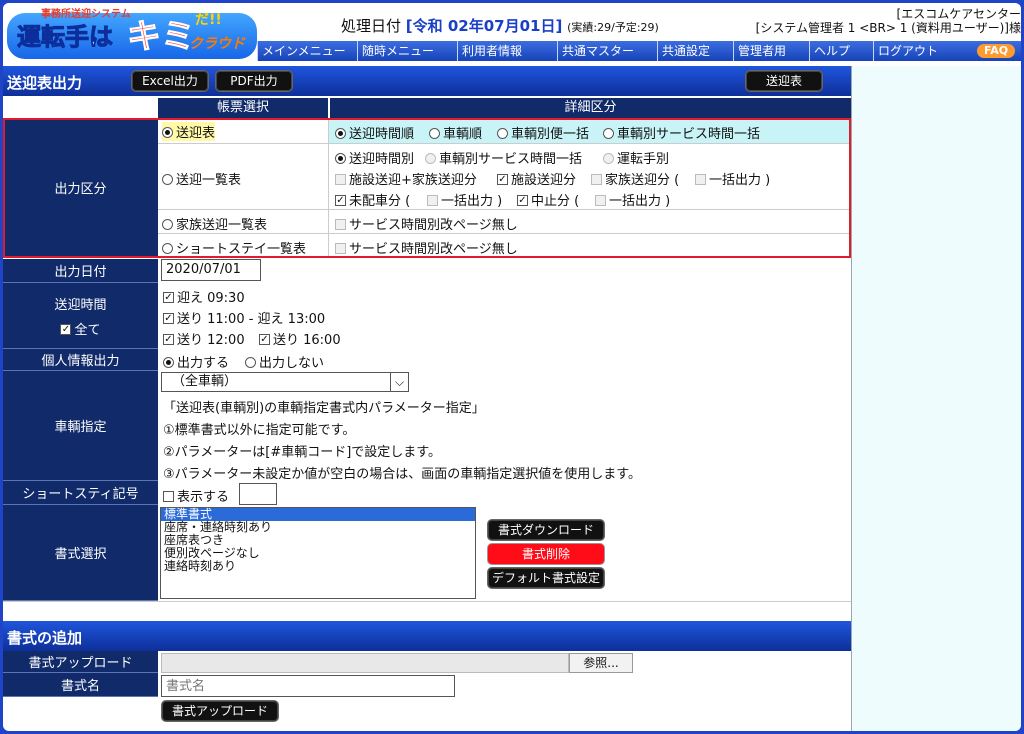 The image size is (1024, 734). Describe the element at coordinates (374, 132) in the screenshot. I see `detail-time-order: 送迎時間順` at that location.